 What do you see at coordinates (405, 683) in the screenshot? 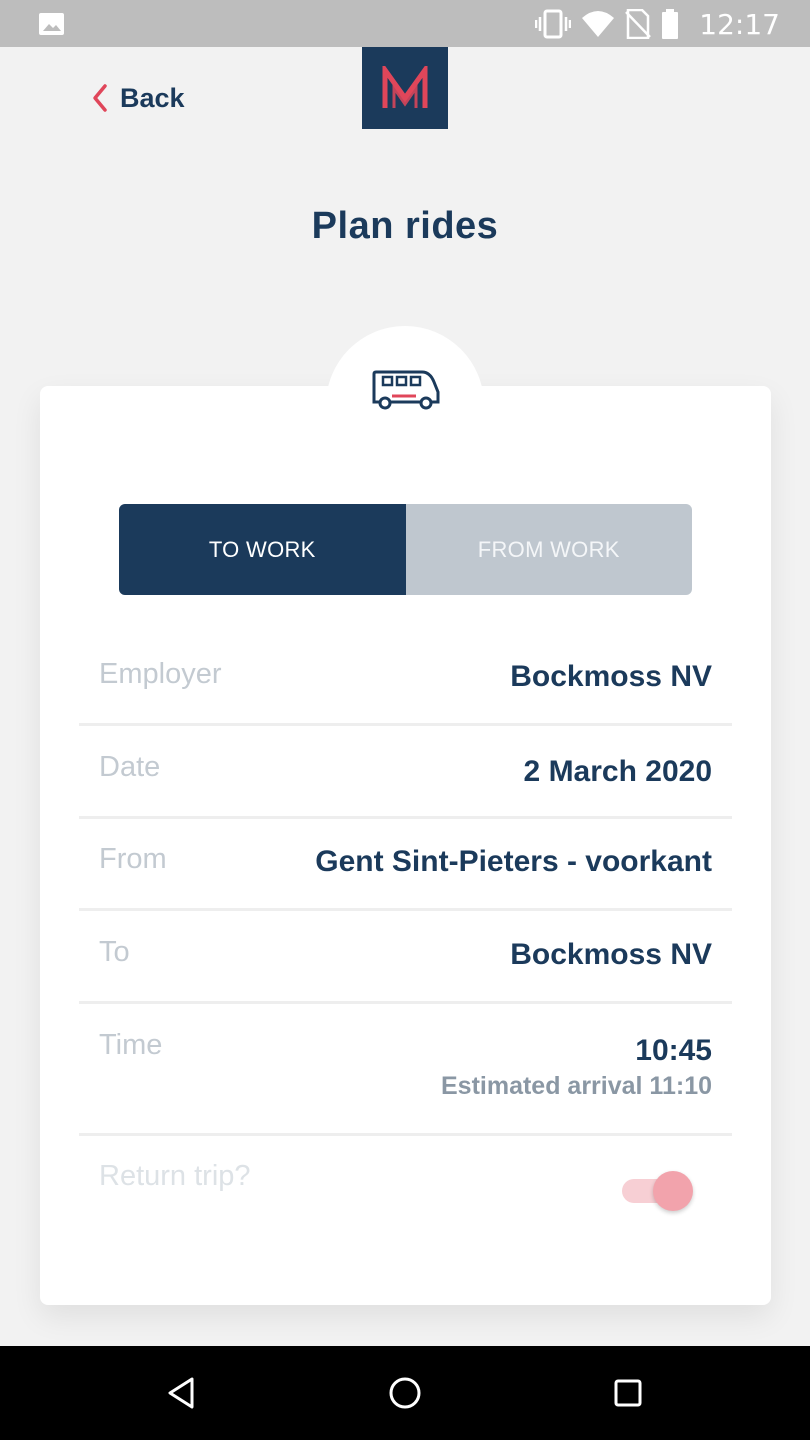
I see `employer-row: Employer Bockmoss NV` at bounding box center [405, 683].